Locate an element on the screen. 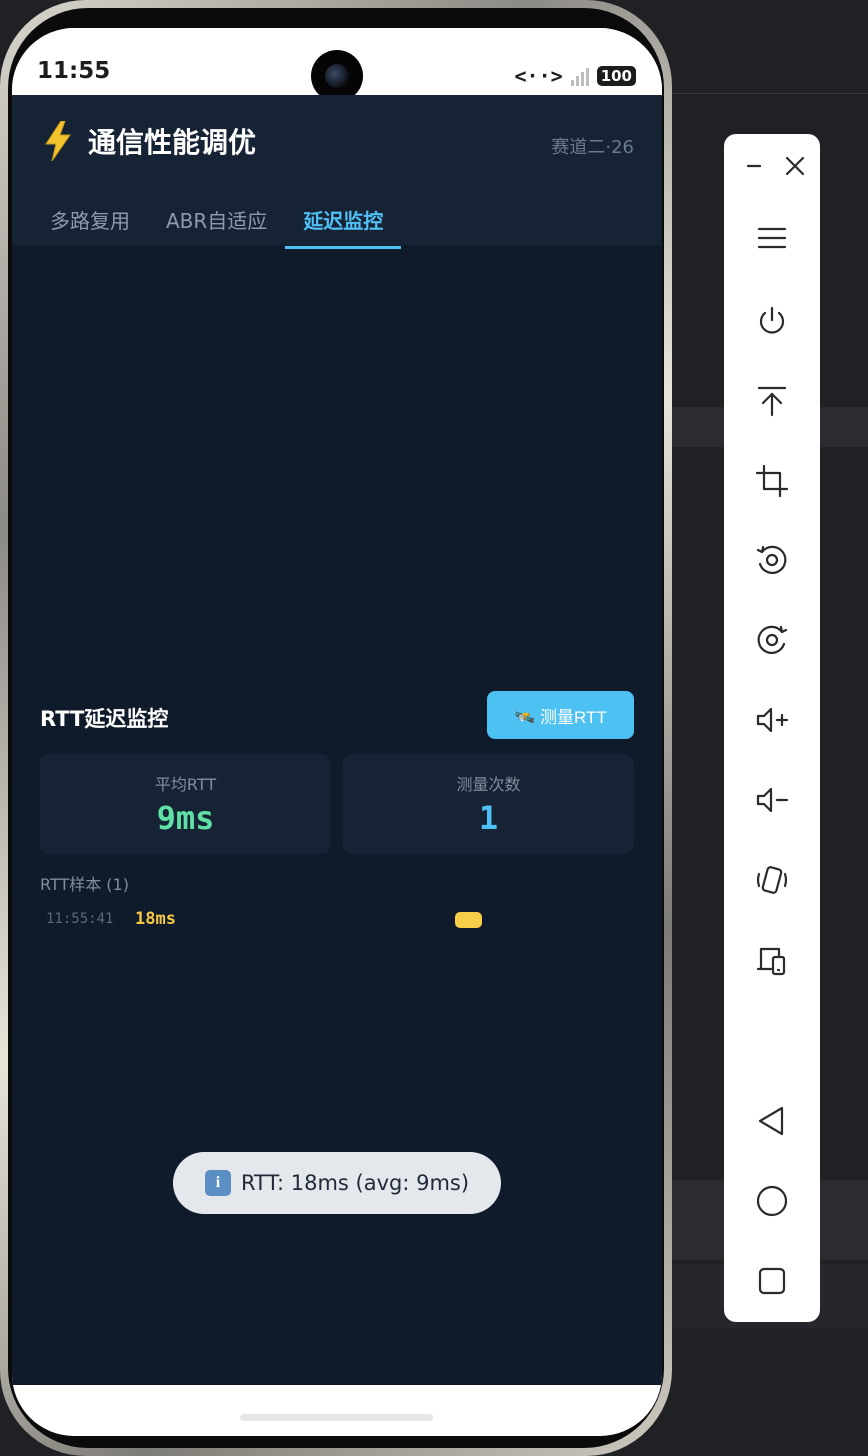 The image size is (868, 1456). home-button is located at coordinates (772, 1201).